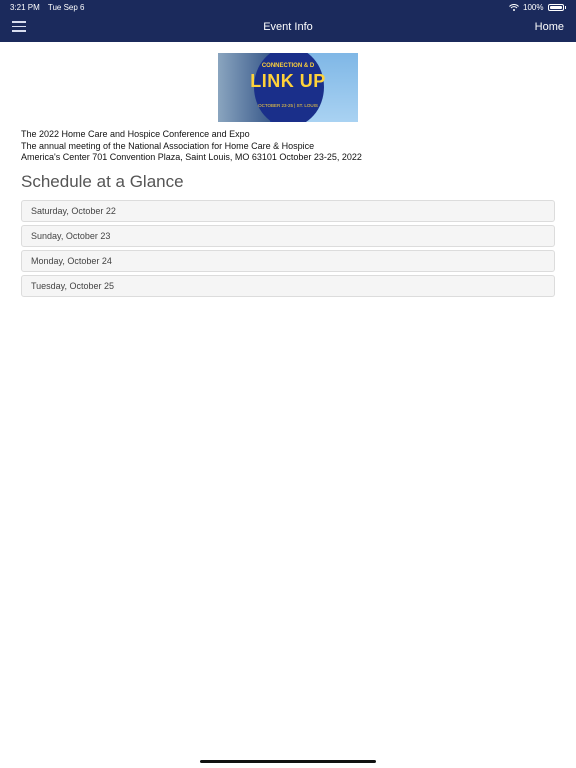 The width and height of the screenshot is (576, 768). I want to click on schedule-day-saturday: Saturday, October 22, so click(288, 211).